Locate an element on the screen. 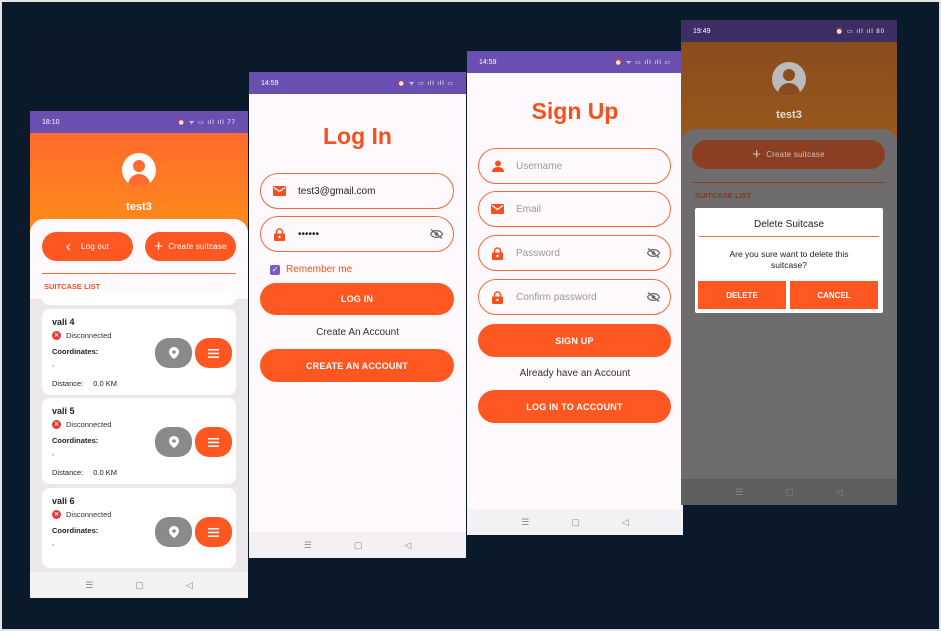 The image size is (941, 631). email-field: Email is located at coordinates (574, 209).